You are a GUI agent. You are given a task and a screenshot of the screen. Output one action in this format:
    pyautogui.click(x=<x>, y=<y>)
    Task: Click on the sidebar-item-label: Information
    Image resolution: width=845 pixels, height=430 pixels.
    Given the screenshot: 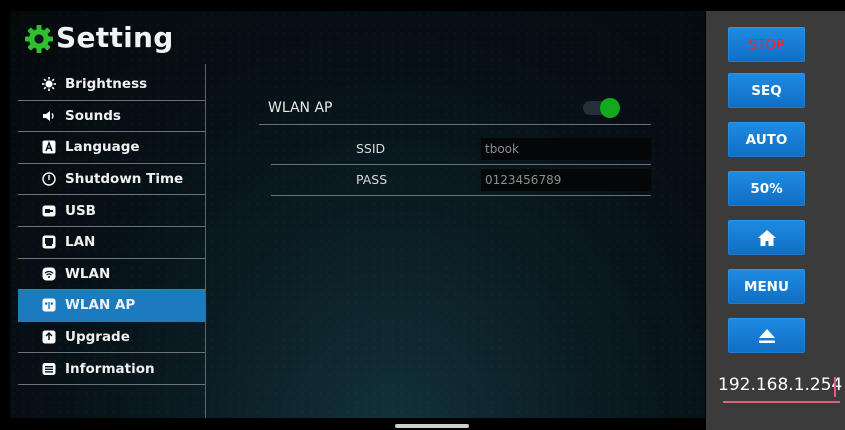 What is the action you would take?
    pyautogui.click(x=110, y=368)
    